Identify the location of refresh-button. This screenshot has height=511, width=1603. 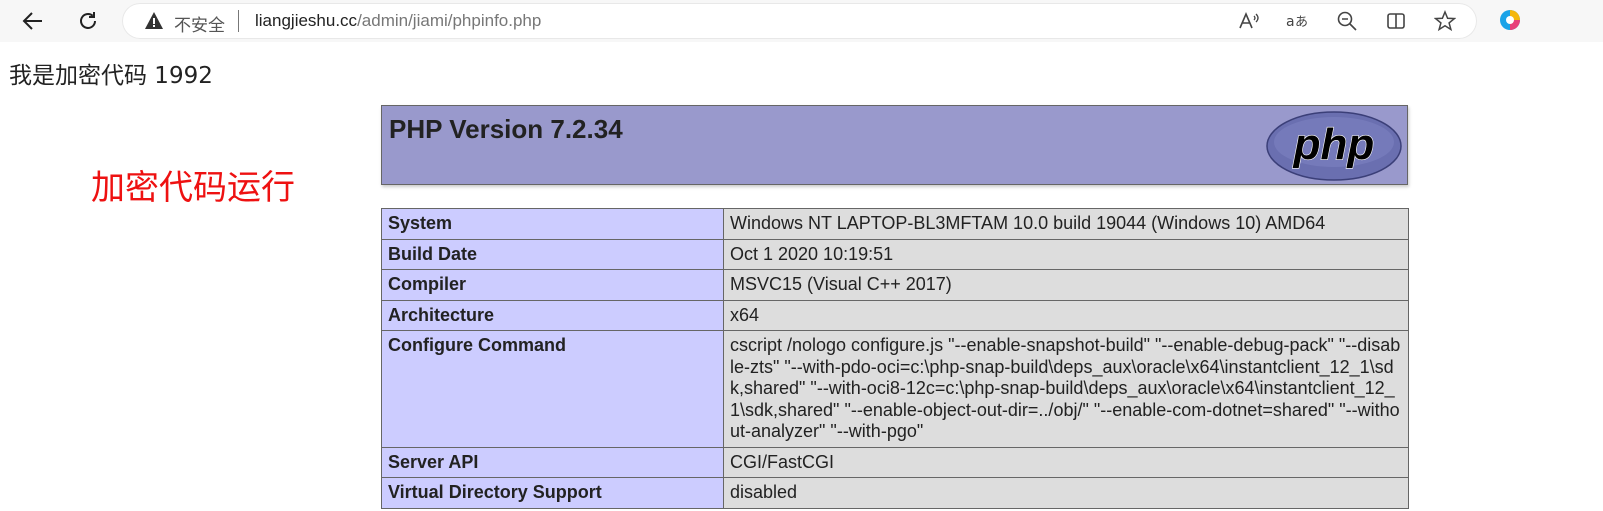
(88, 21).